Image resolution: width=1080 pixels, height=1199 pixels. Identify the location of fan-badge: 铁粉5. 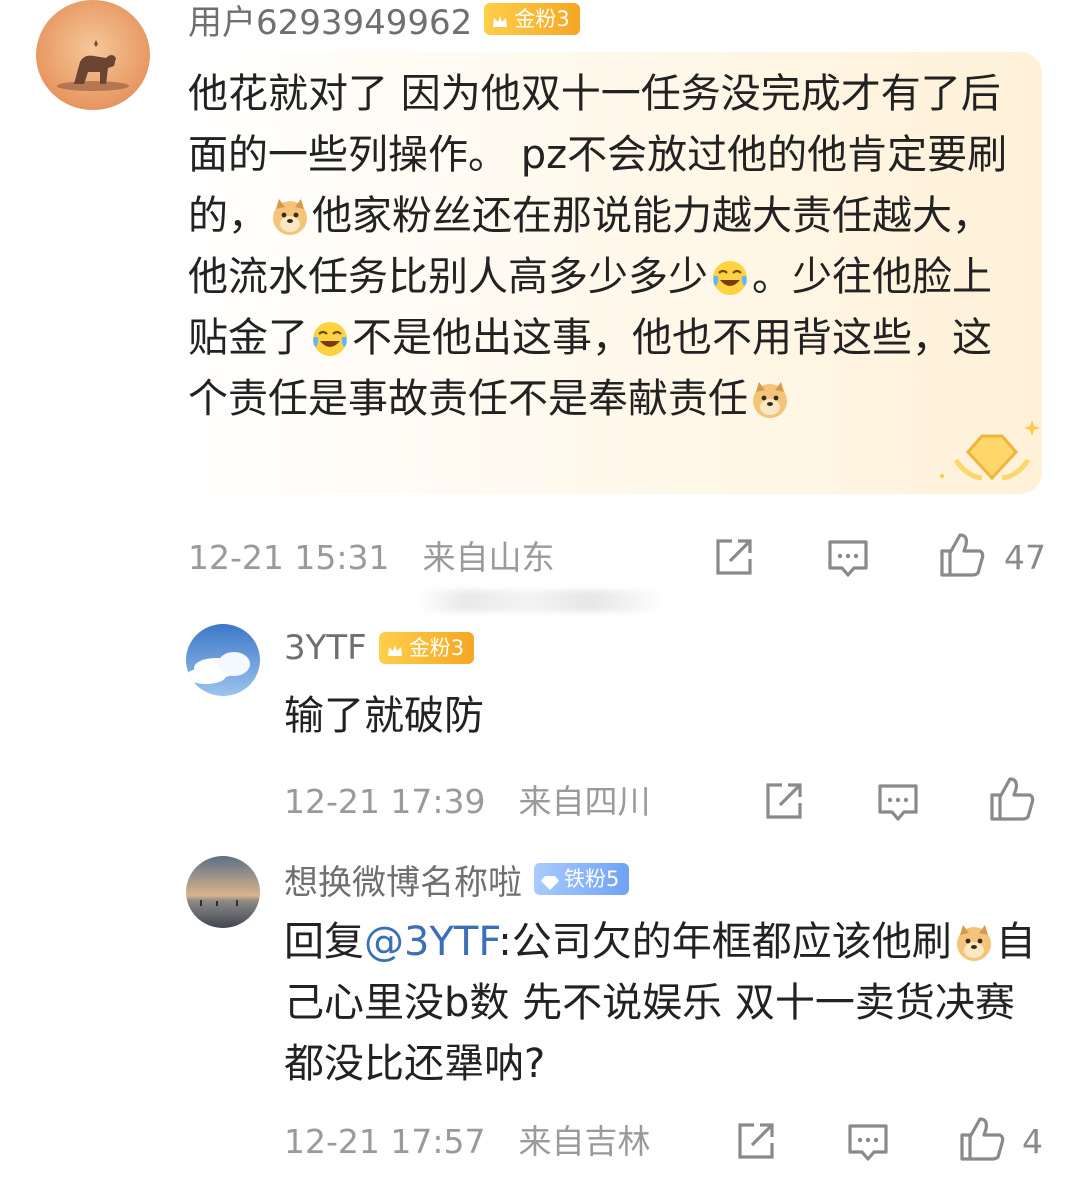
(582, 879).